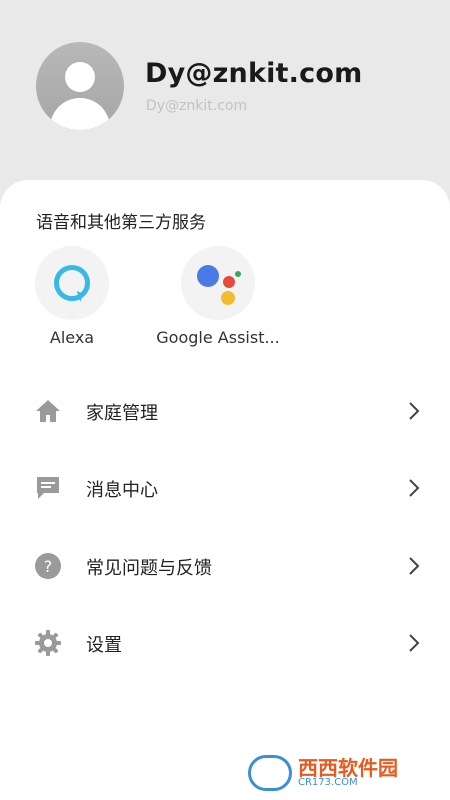  Describe the element at coordinates (270, 773) in the screenshot. I see `watermark-logo-icon` at that location.